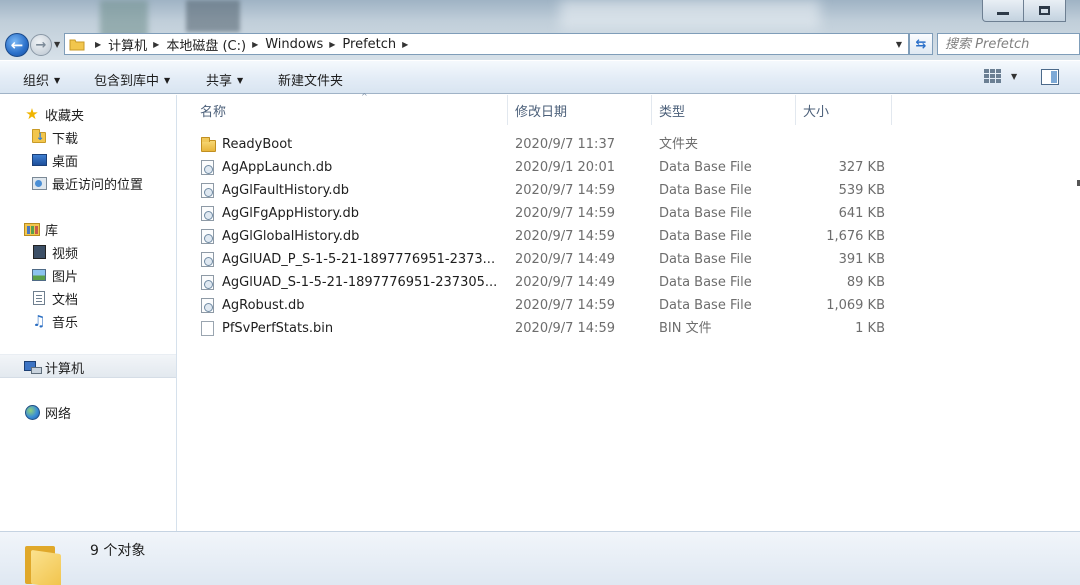 The image size is (1080, 585). Describe the element at coordinates (65, 369) in the screenshot. I see `nav-item-label: 计算机` at that location.